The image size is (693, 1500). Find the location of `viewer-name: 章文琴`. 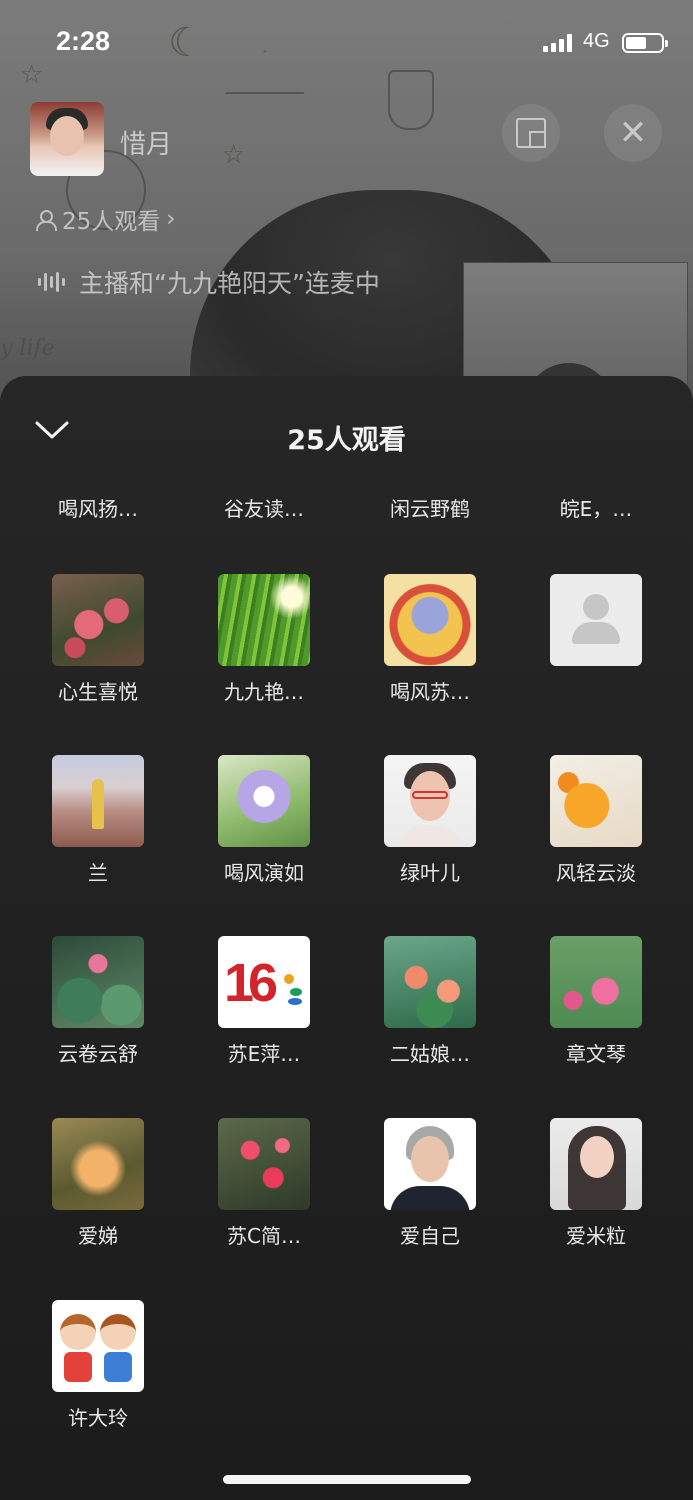

viewer-name: 章文琴 is located at coordinates (596, 1054).